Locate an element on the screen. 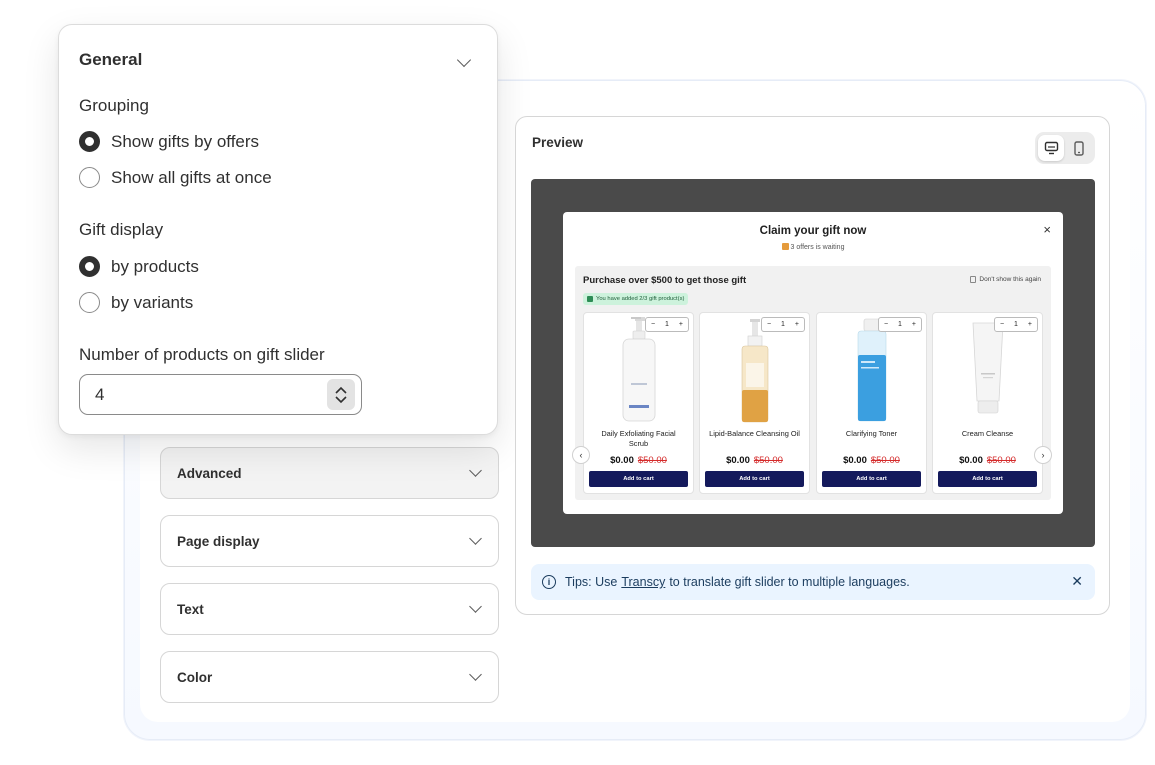  general-title: General is located at coordinates (111, 59).